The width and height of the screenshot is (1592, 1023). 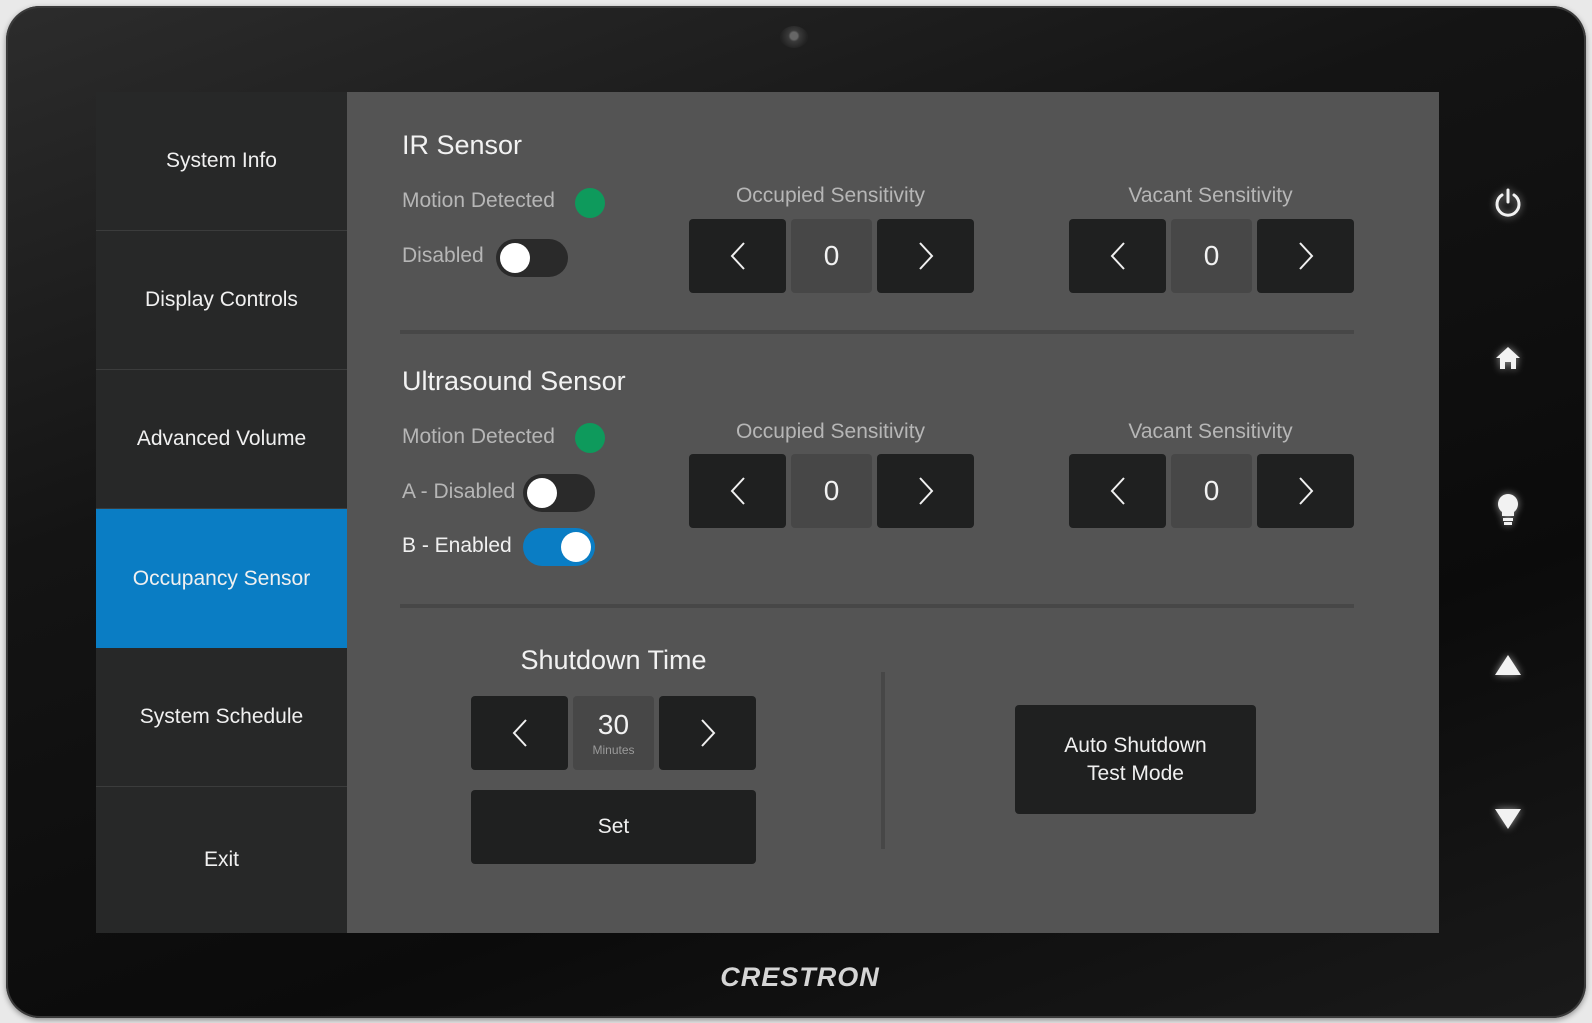 I want to click on ultrasound-motion-indicator, so click(x=590, y=438).